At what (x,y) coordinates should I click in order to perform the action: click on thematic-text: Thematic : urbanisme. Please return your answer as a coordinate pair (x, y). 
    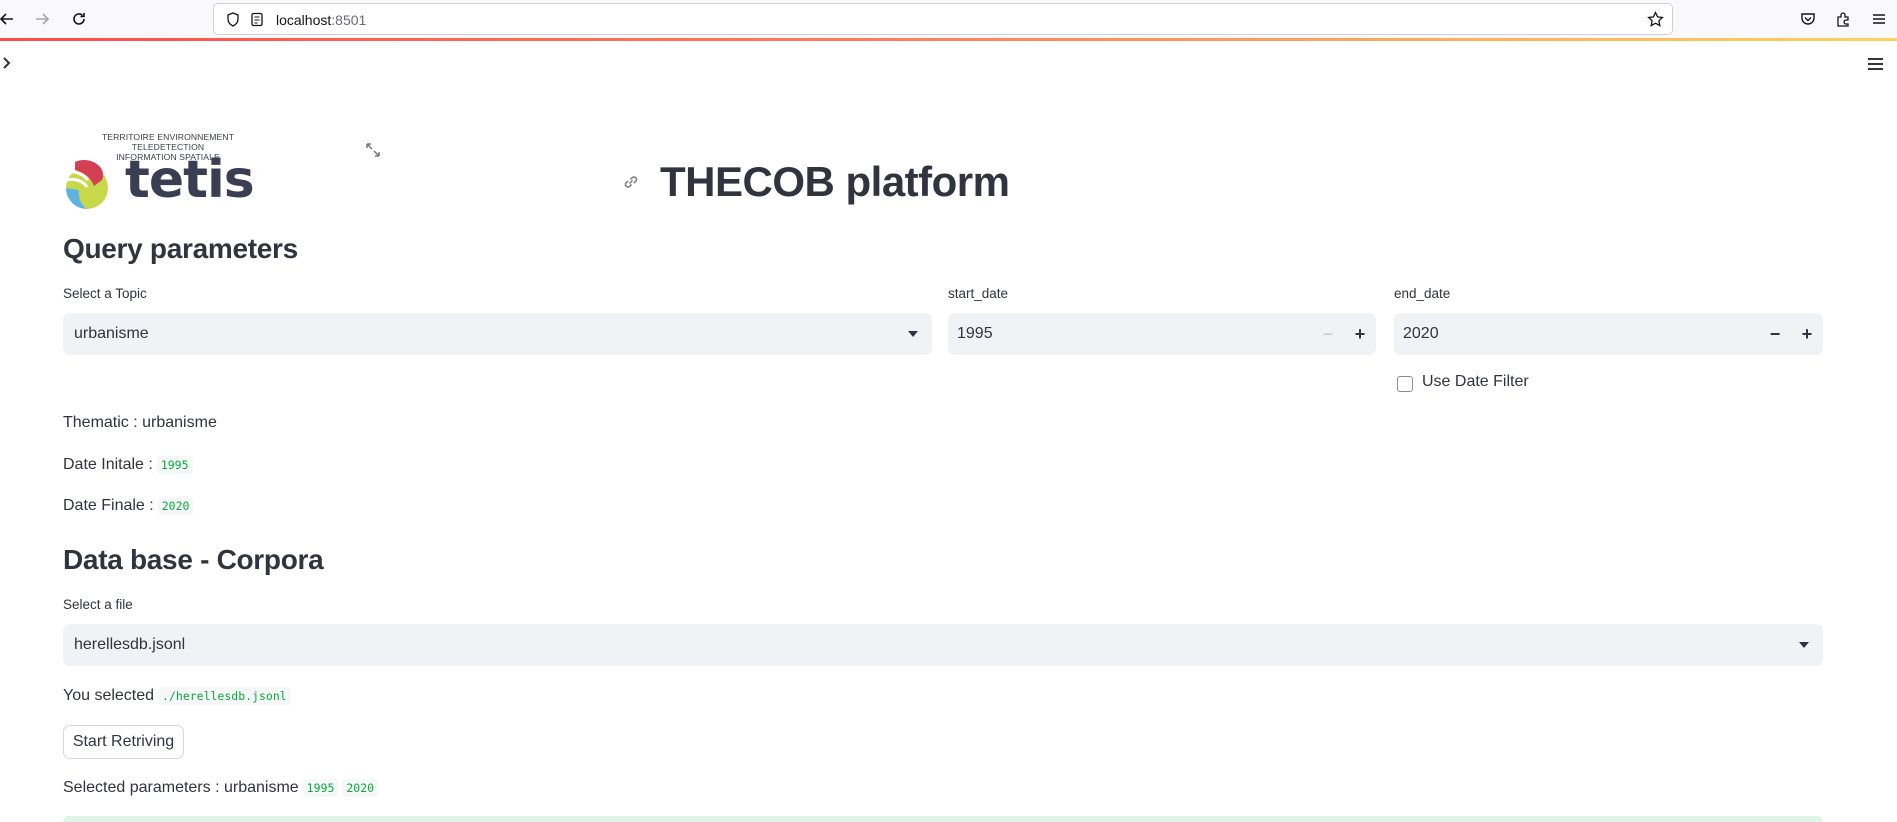
    Looking at the image, I should click on (140, 422).